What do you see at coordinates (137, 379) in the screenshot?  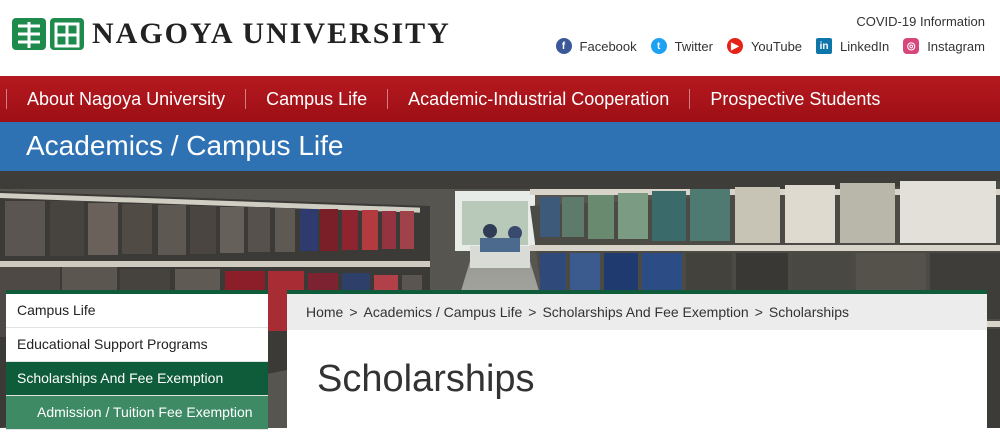 I see `sidebar-item-scholarships: Scholarships And Fee Exemption` at bounding box center [137, 379].